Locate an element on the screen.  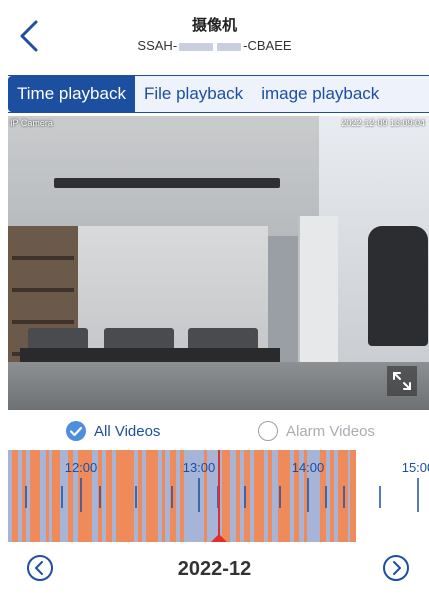
radio-checked is located at coordinates (76, 431).